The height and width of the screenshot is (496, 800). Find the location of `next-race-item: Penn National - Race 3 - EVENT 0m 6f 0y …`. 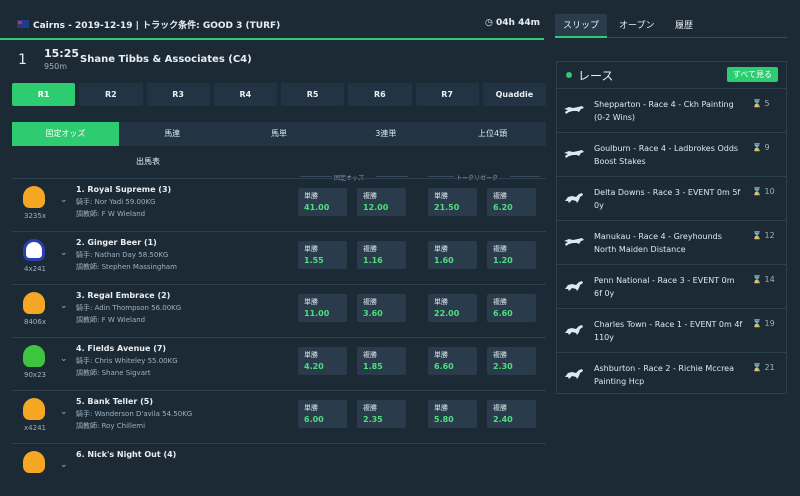

next-race-item: Penn National - Race 3 - EVENT 0m 6f 0y … is located at coordinates (671, 286).